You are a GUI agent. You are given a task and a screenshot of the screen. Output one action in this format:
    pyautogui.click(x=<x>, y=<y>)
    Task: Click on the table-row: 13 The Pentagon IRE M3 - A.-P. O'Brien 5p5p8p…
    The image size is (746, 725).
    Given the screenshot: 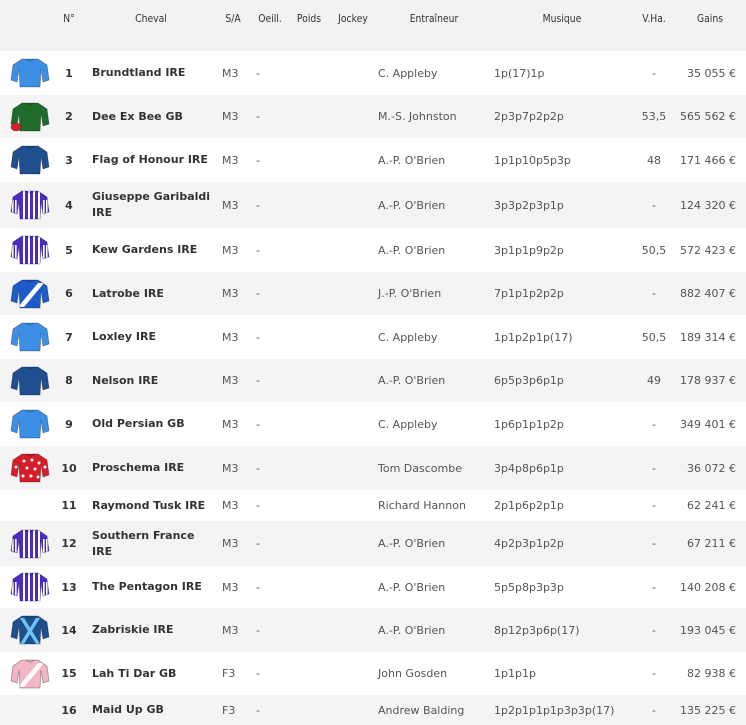 What is the action you would take?
    pyautogui.click(x=373, y=587)
    